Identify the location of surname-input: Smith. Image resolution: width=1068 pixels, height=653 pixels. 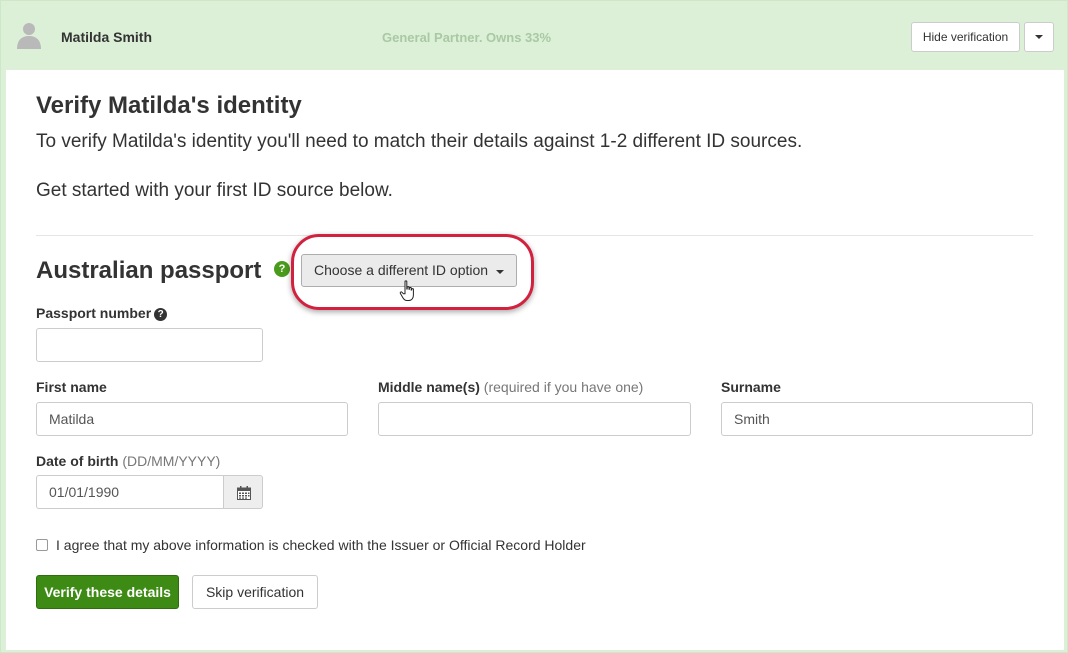
(877, 419).